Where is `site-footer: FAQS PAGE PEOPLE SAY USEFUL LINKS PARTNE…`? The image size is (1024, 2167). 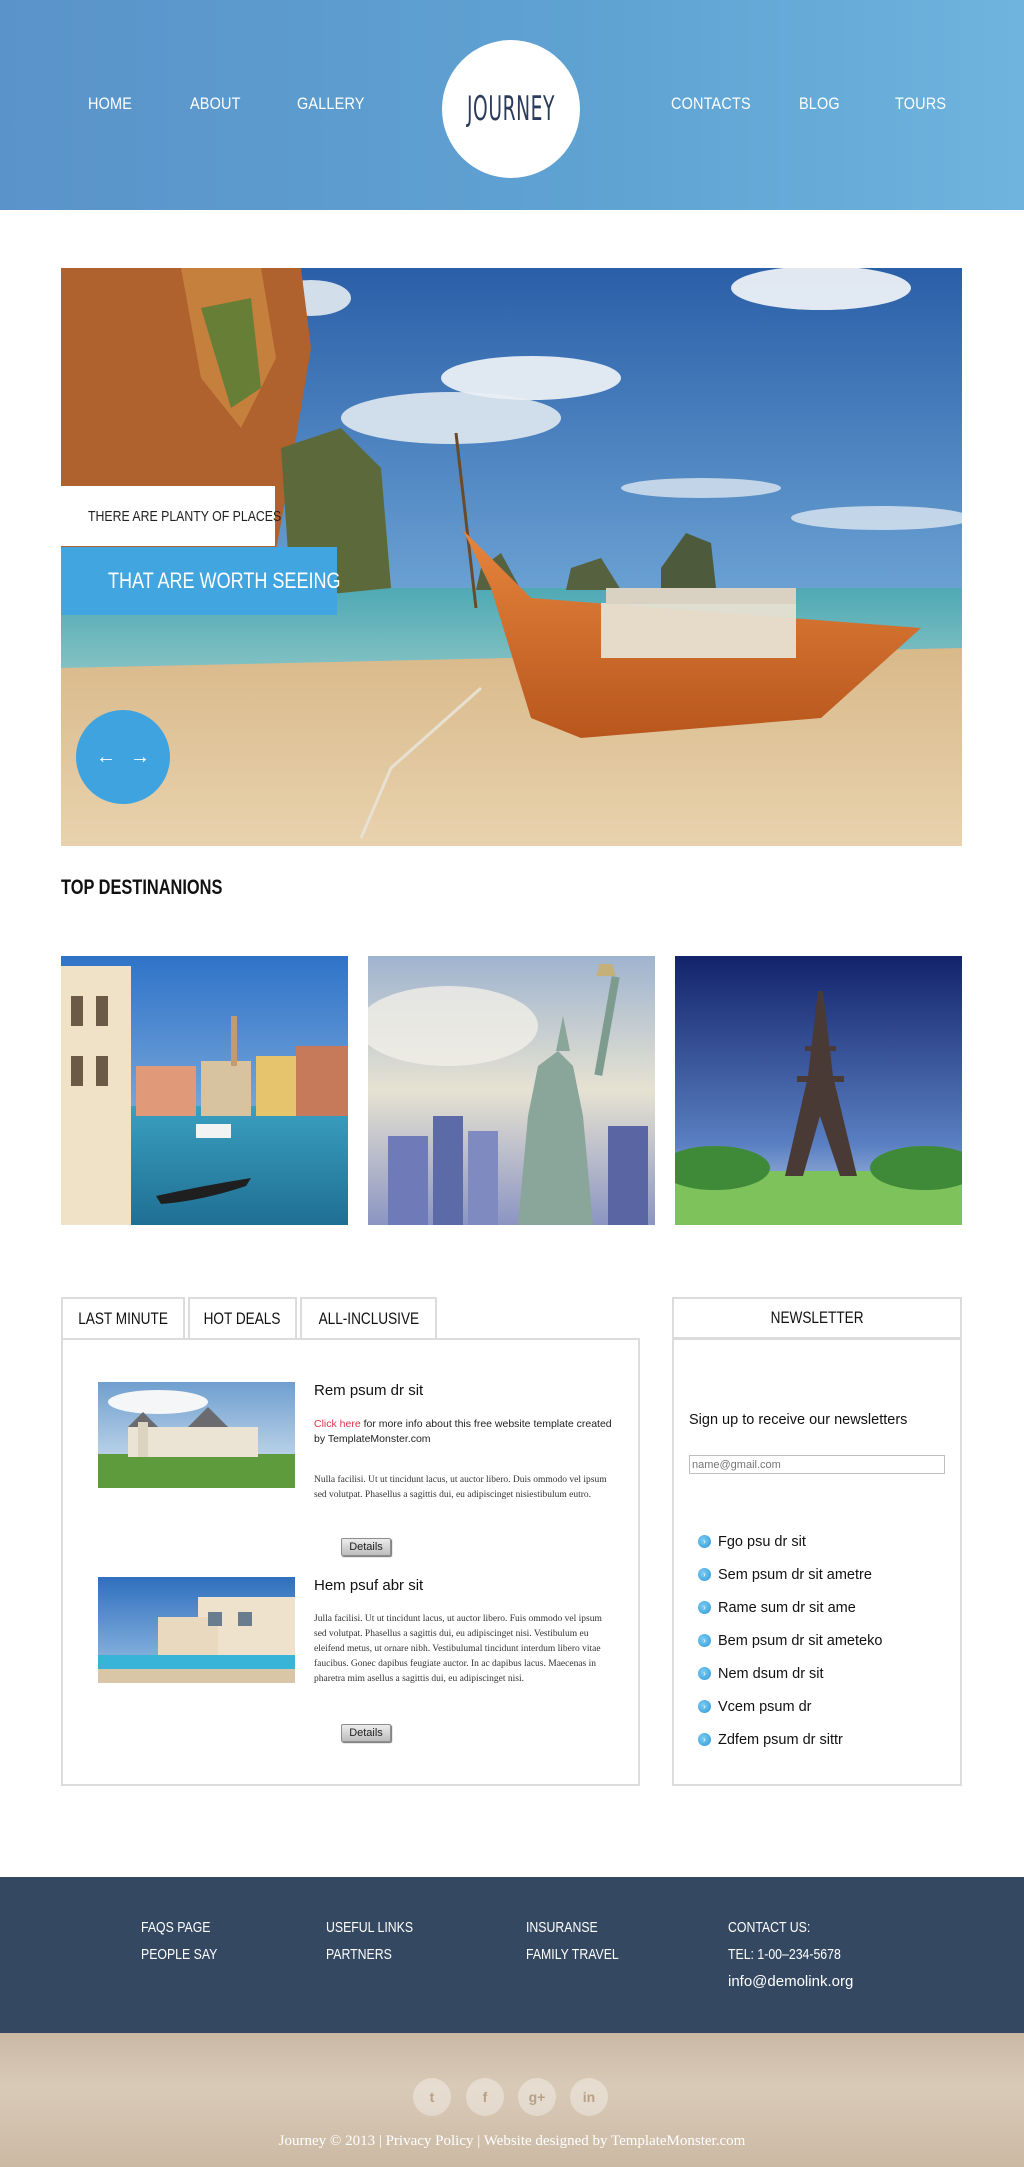
site-footer: FAQS PAGE PEOPLE SAY USEFUL LINKS PARTNE… is located at coordinates (512, 1955).